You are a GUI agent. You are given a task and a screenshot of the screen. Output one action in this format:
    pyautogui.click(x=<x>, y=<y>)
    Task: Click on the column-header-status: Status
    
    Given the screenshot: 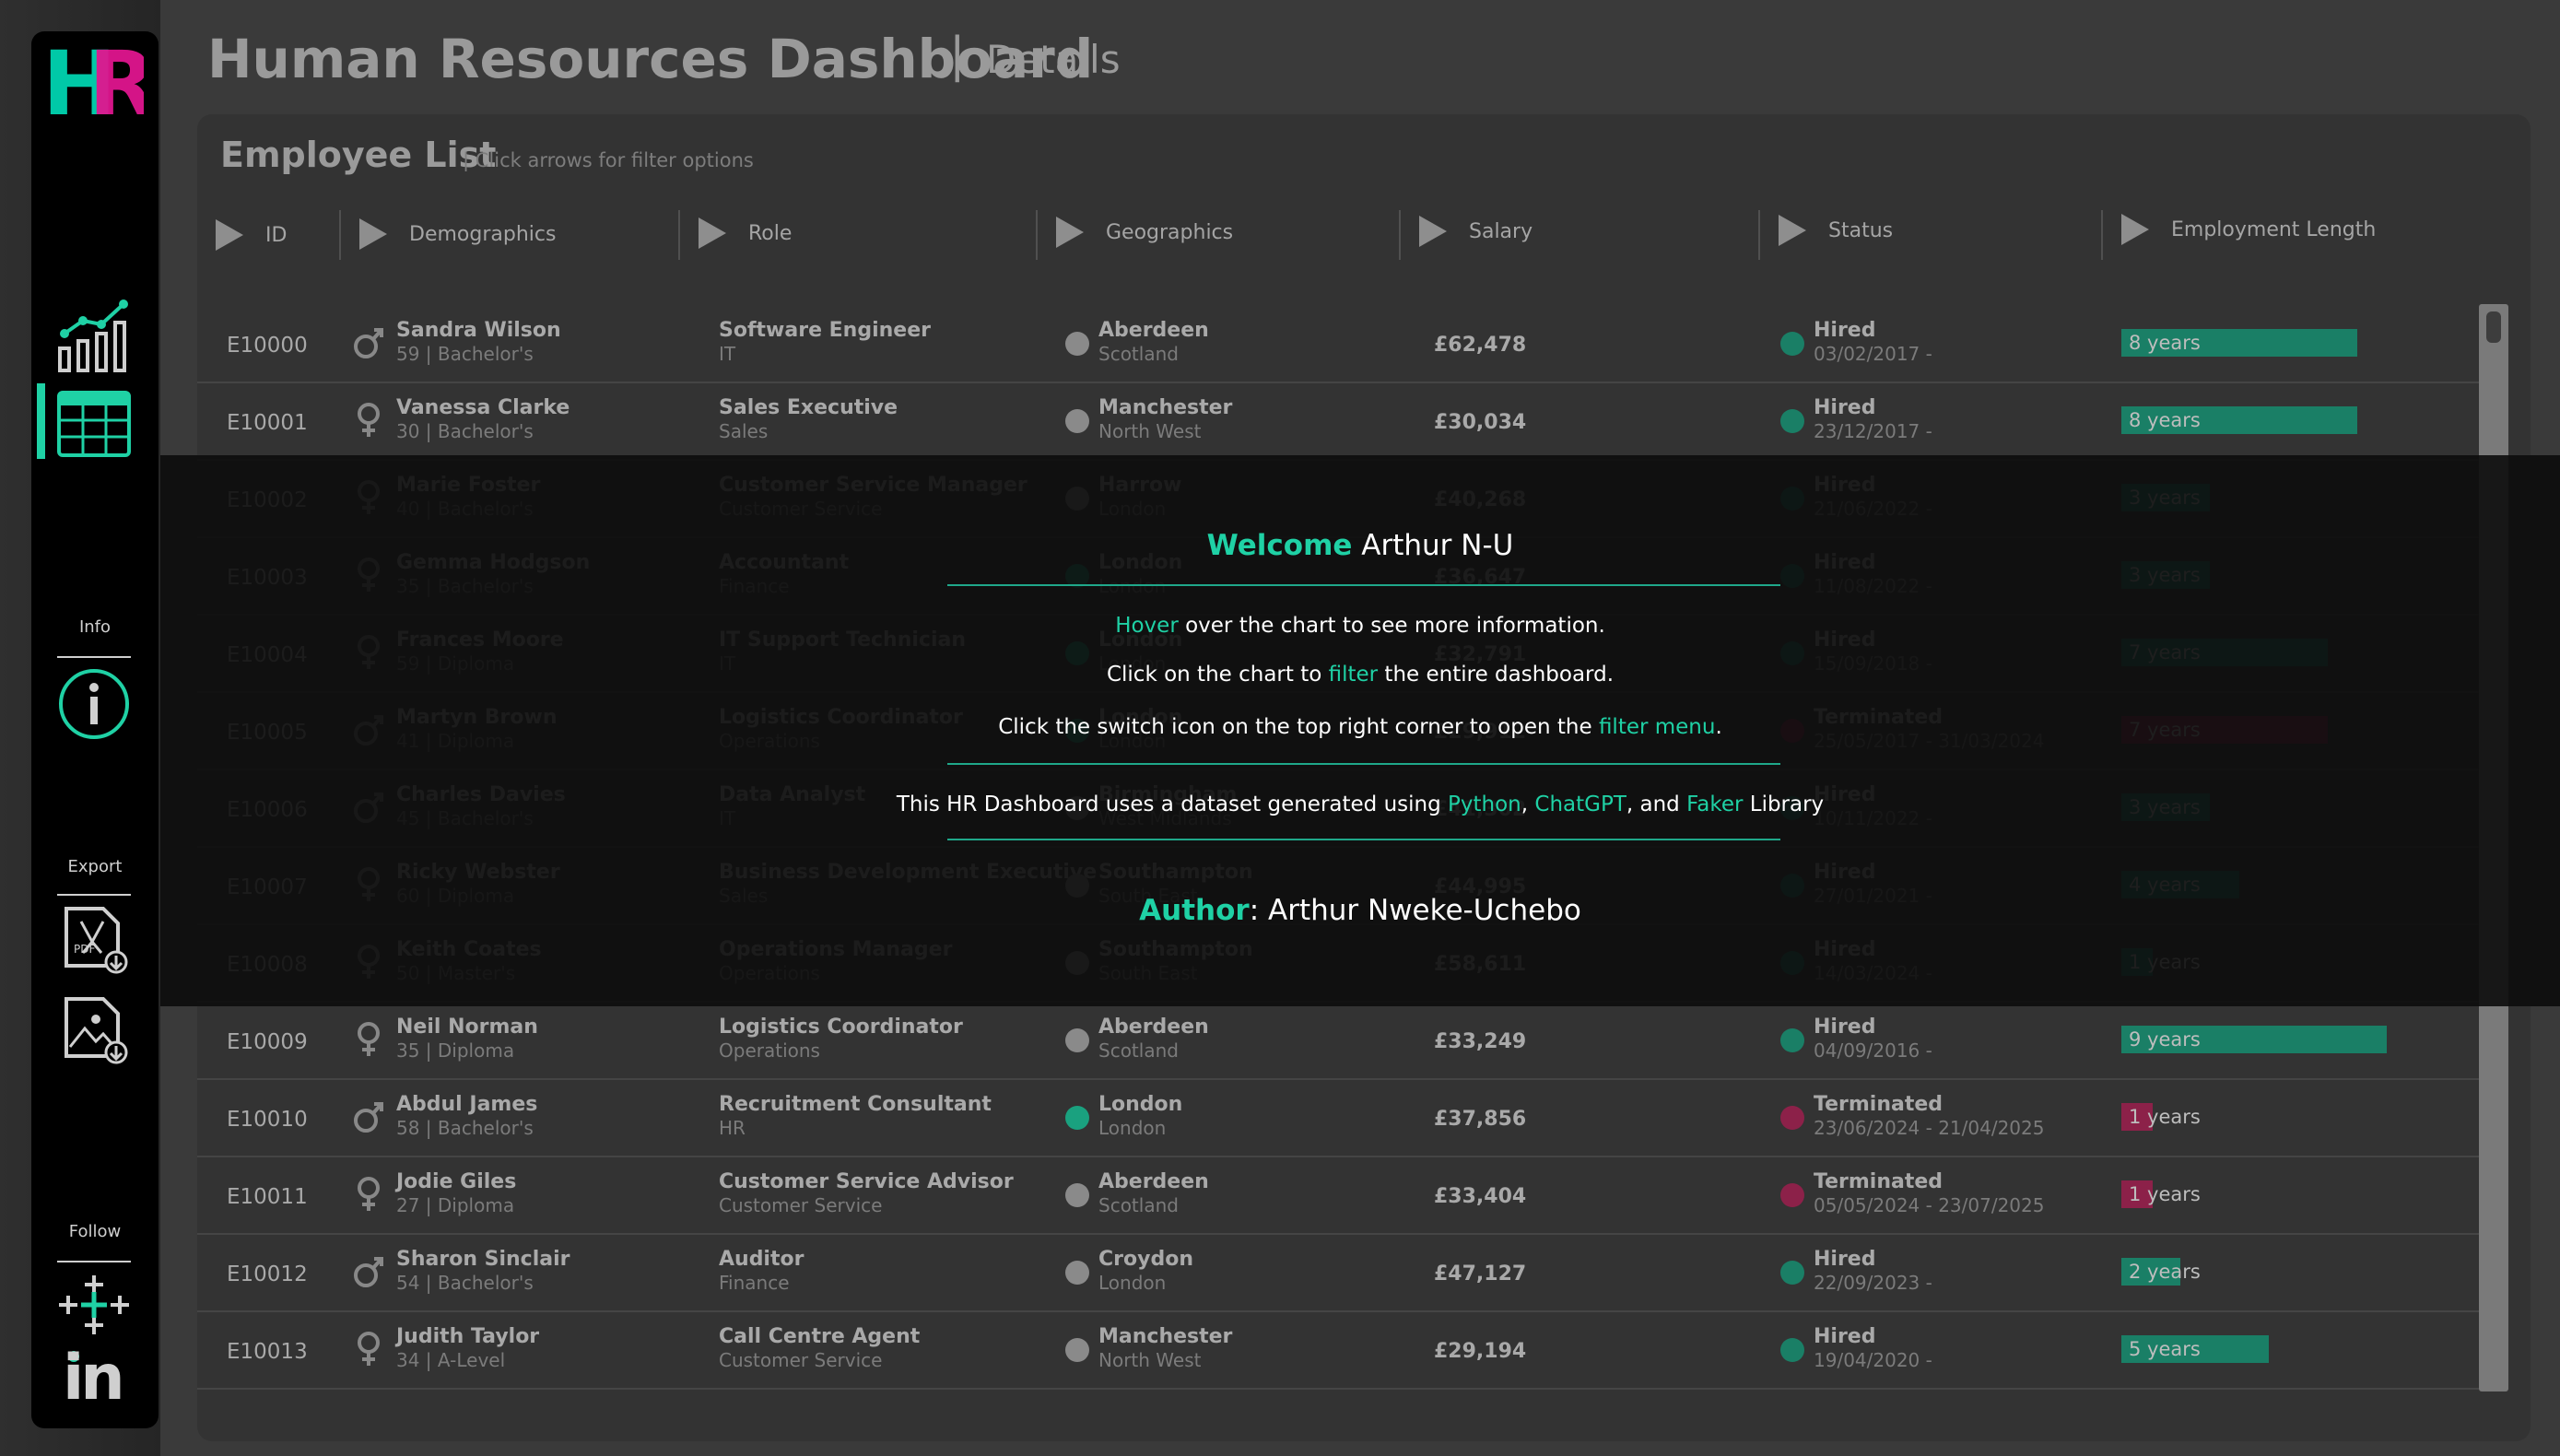 What is the action you would take?
    pyautogui.click(x=1836, y=230)
    